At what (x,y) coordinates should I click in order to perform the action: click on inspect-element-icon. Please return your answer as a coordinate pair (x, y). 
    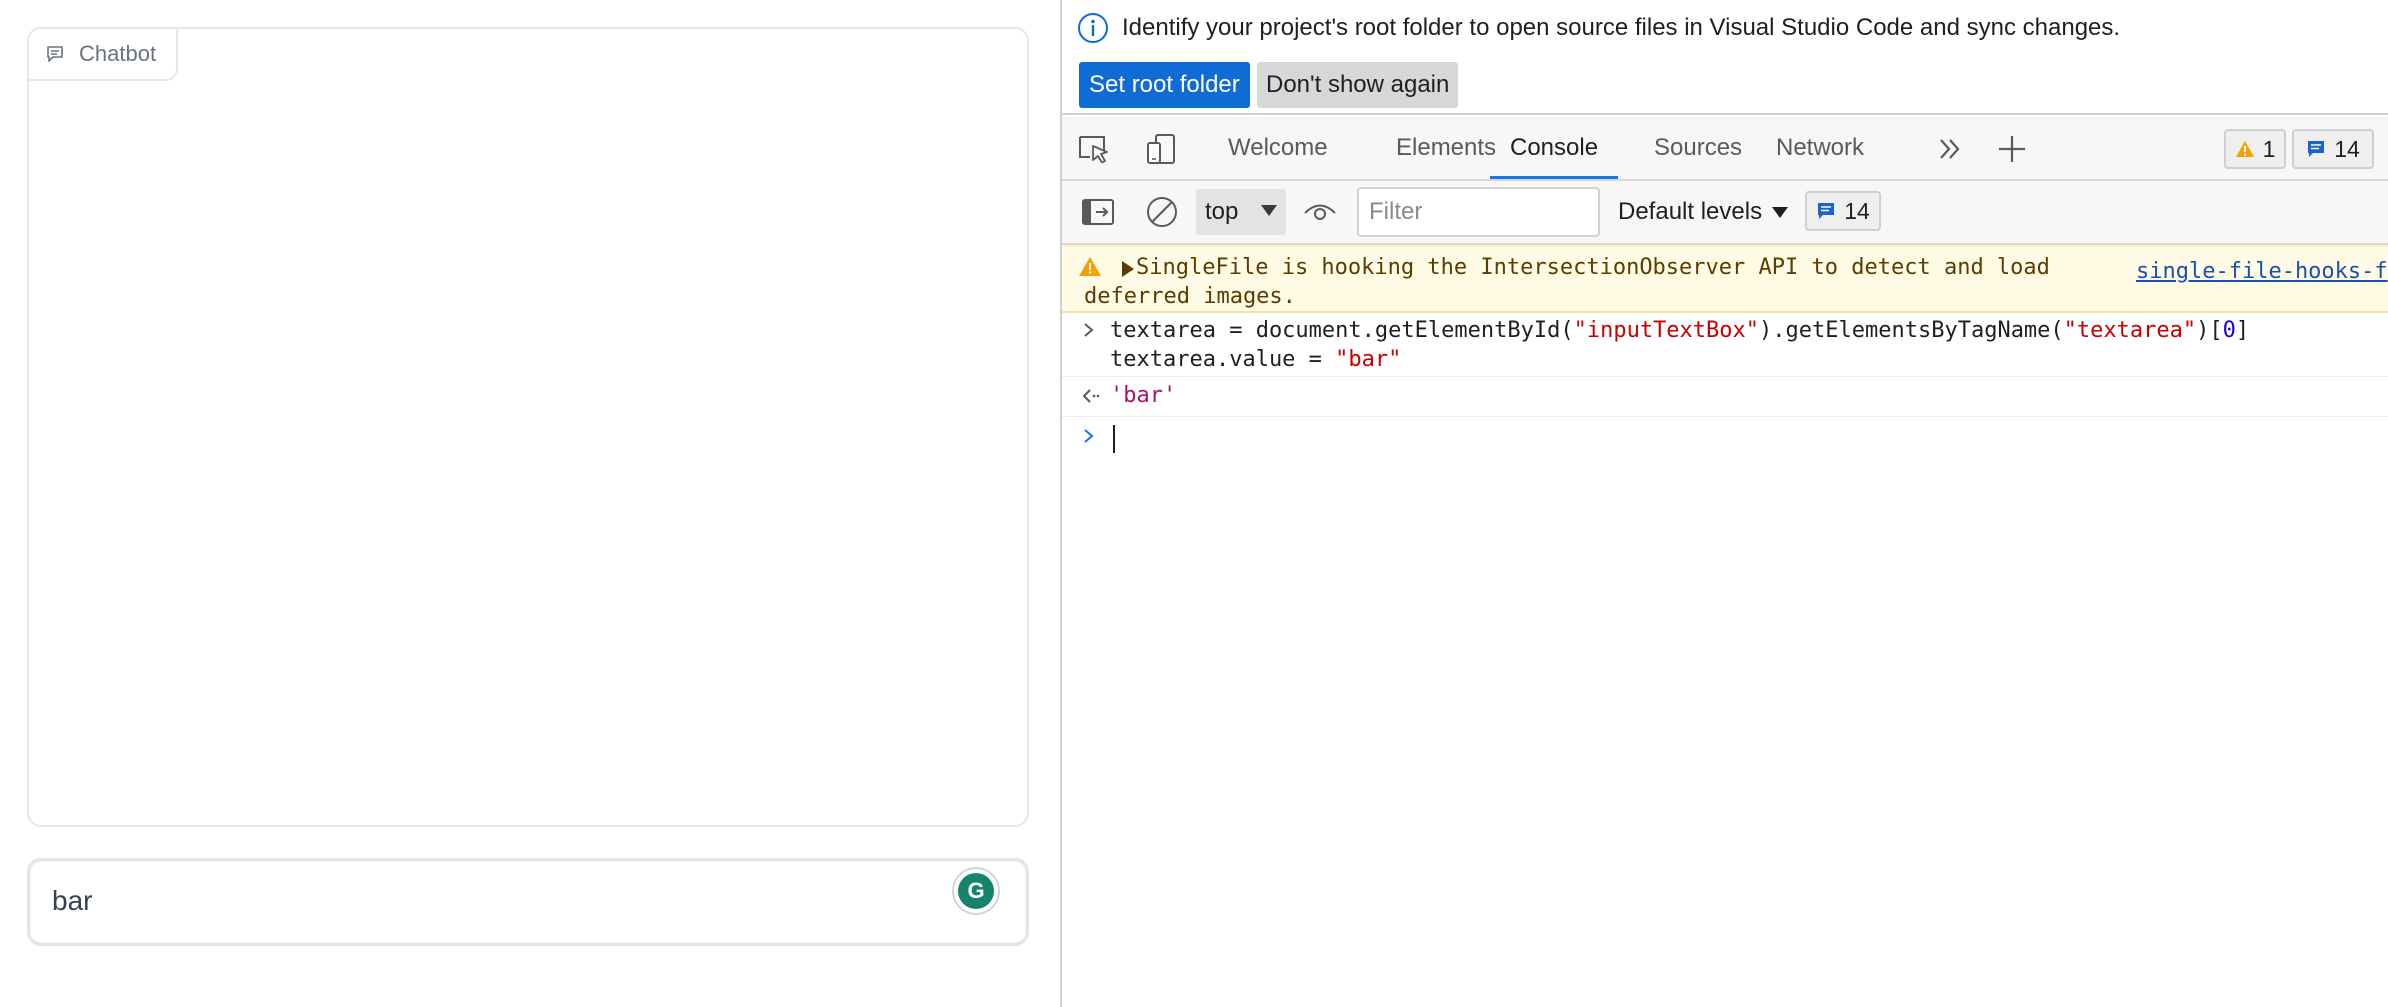
    Looking at the image, I should click on (1094, 149).